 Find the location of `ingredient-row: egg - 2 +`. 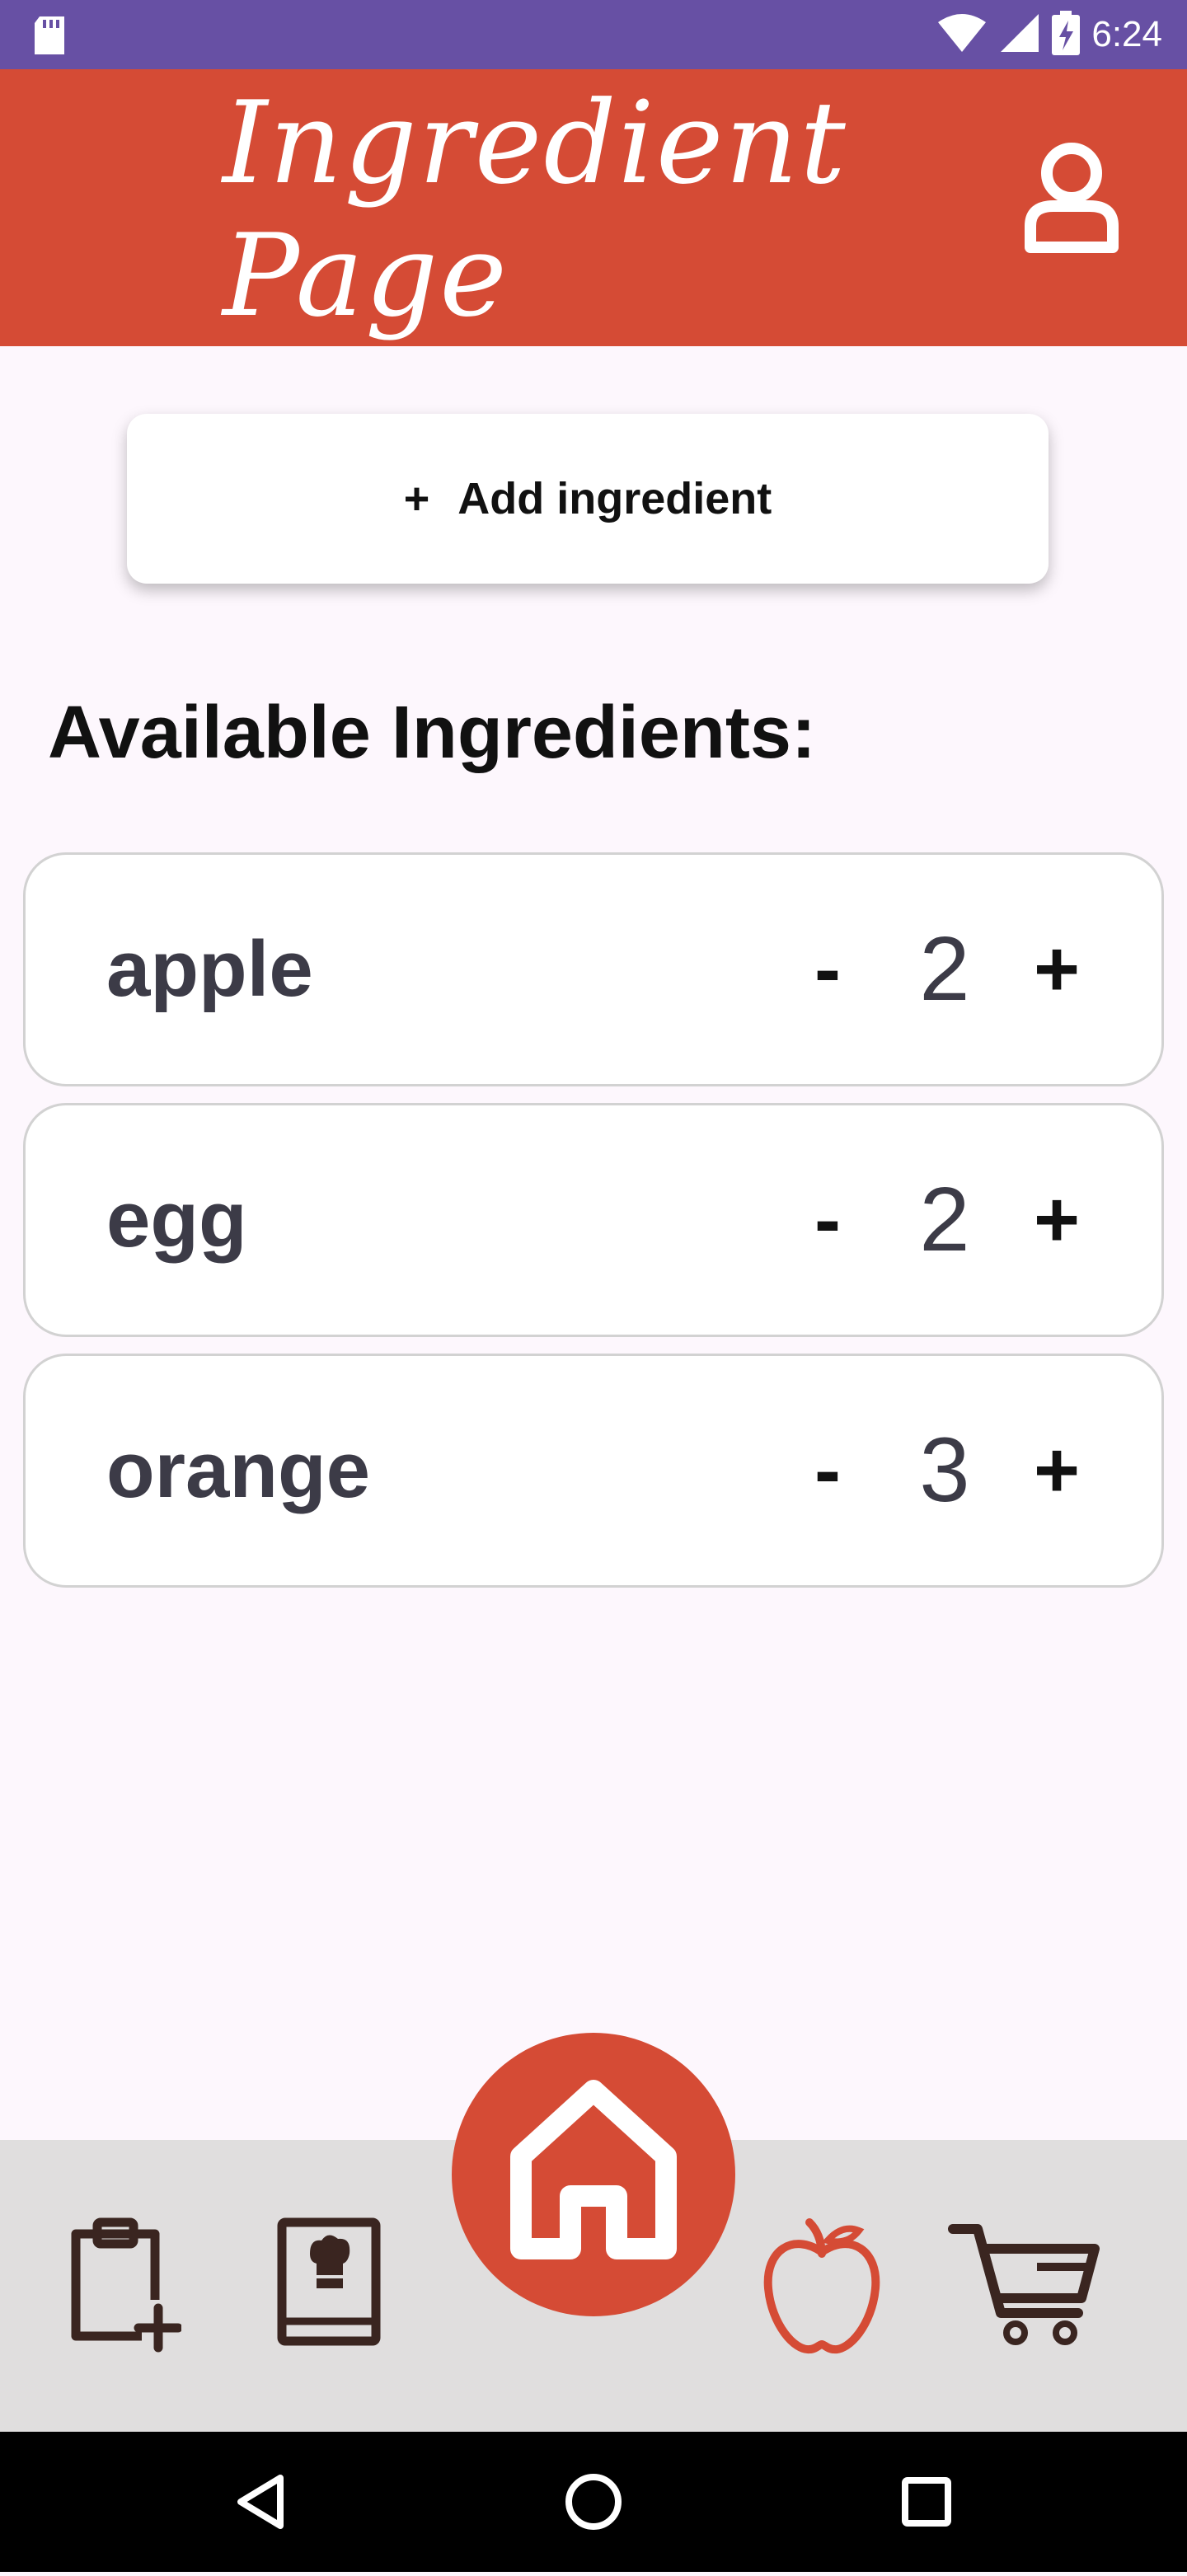

ingredient-row: egg - 2 + is located at coordinates (593, 1220).